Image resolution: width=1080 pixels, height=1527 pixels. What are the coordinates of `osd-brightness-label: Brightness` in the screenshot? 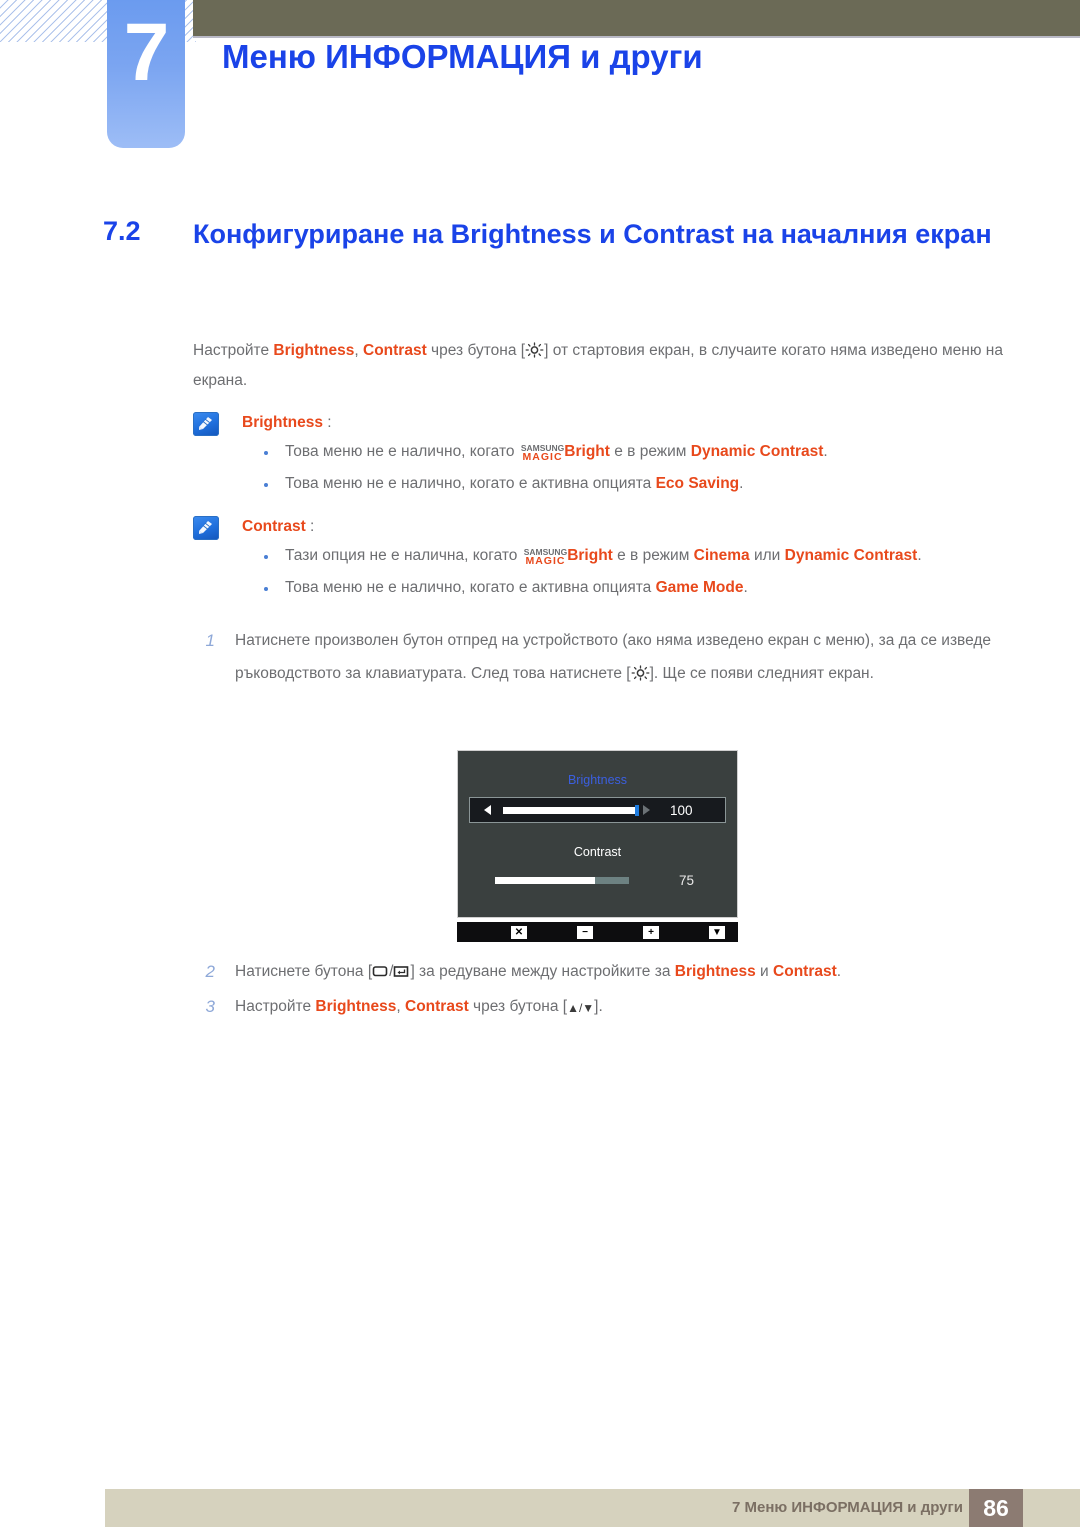 It's located at (597, 780).